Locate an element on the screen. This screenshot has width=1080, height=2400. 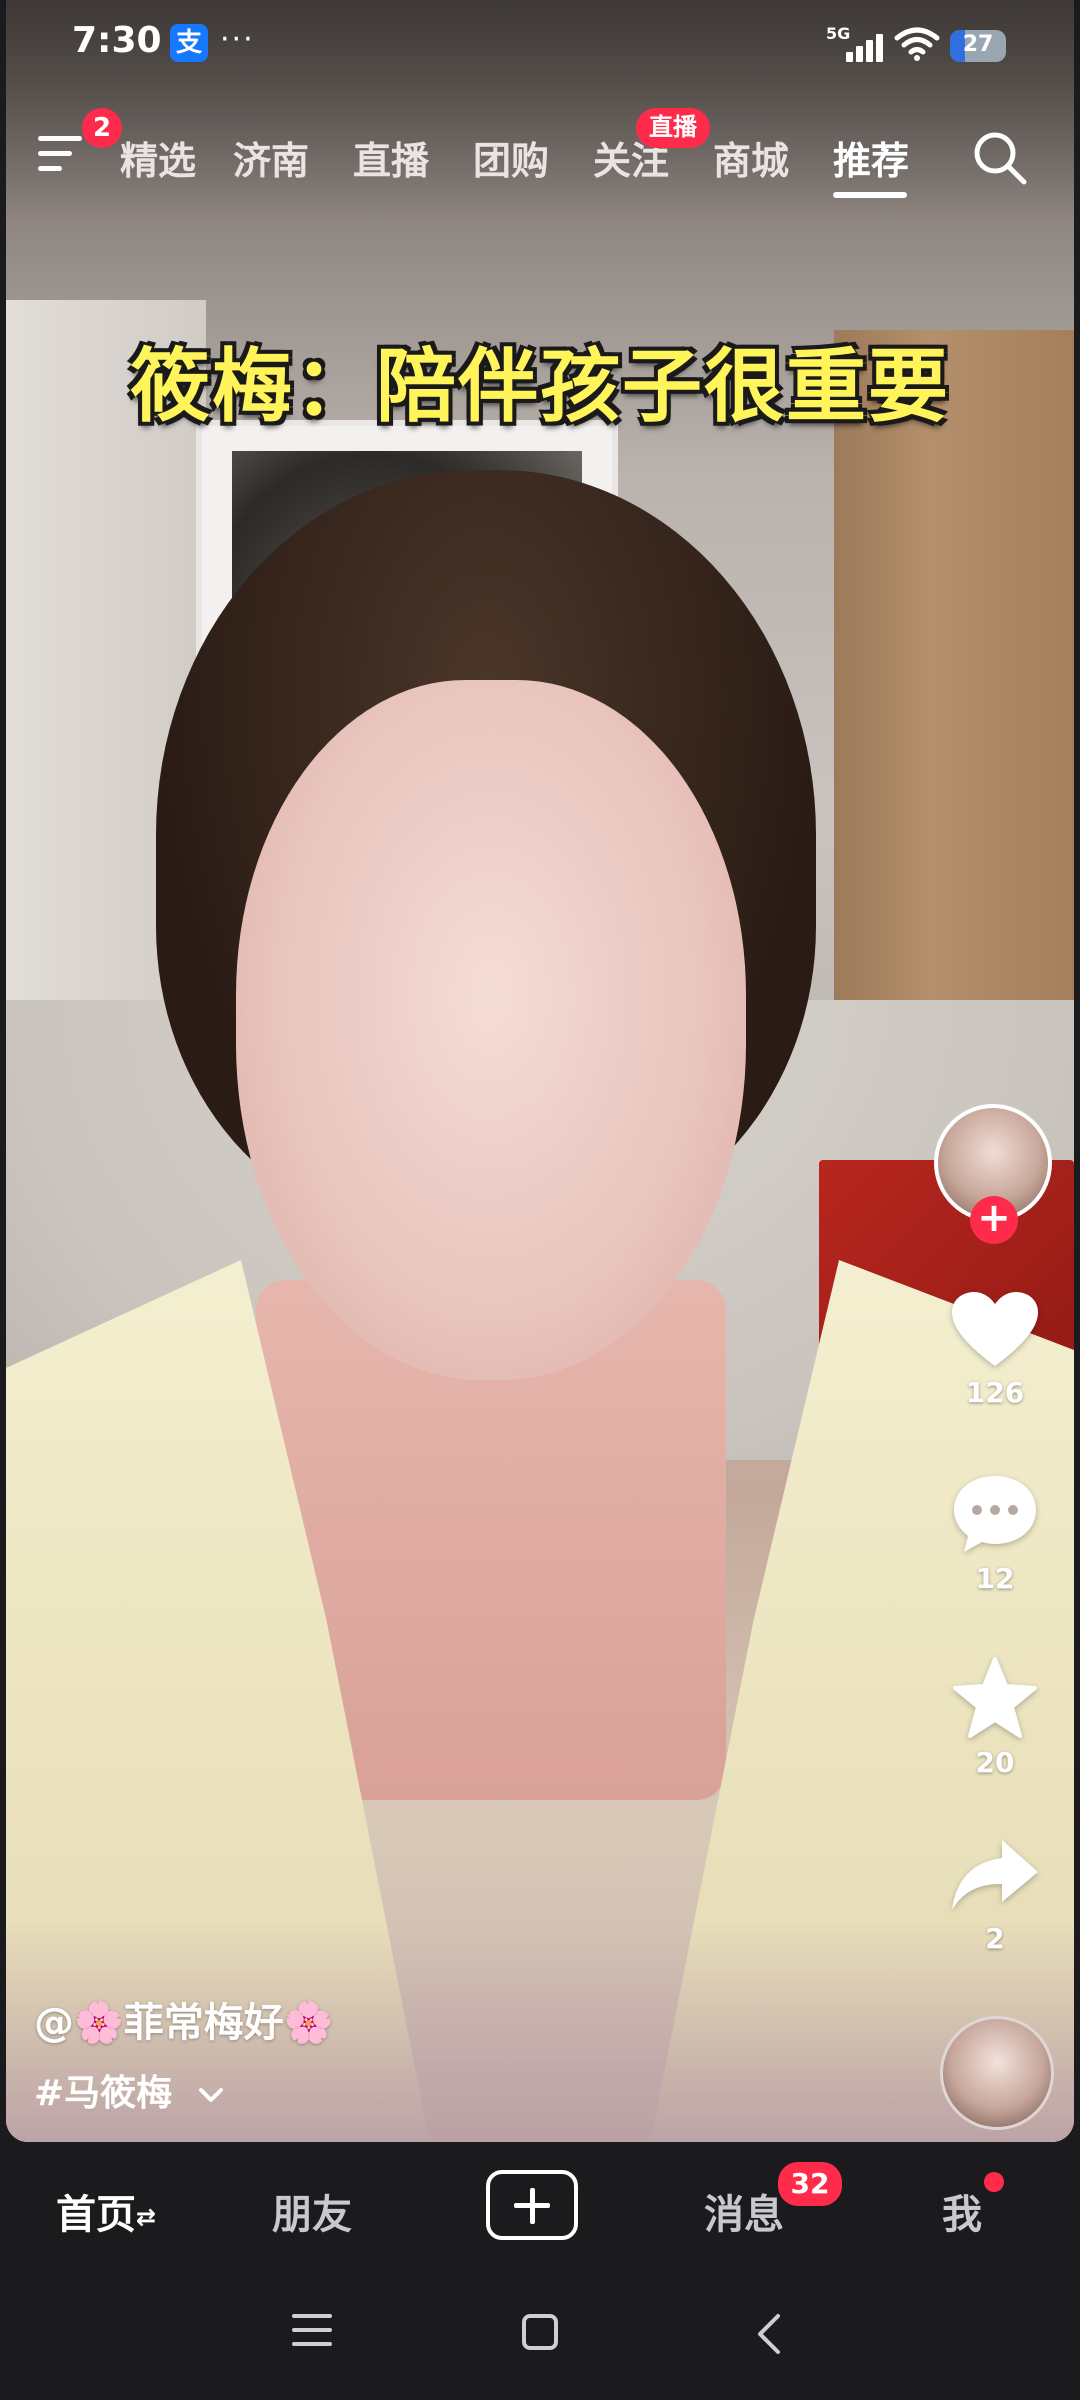
follow-button: + is located at coordinates (994, 1220).